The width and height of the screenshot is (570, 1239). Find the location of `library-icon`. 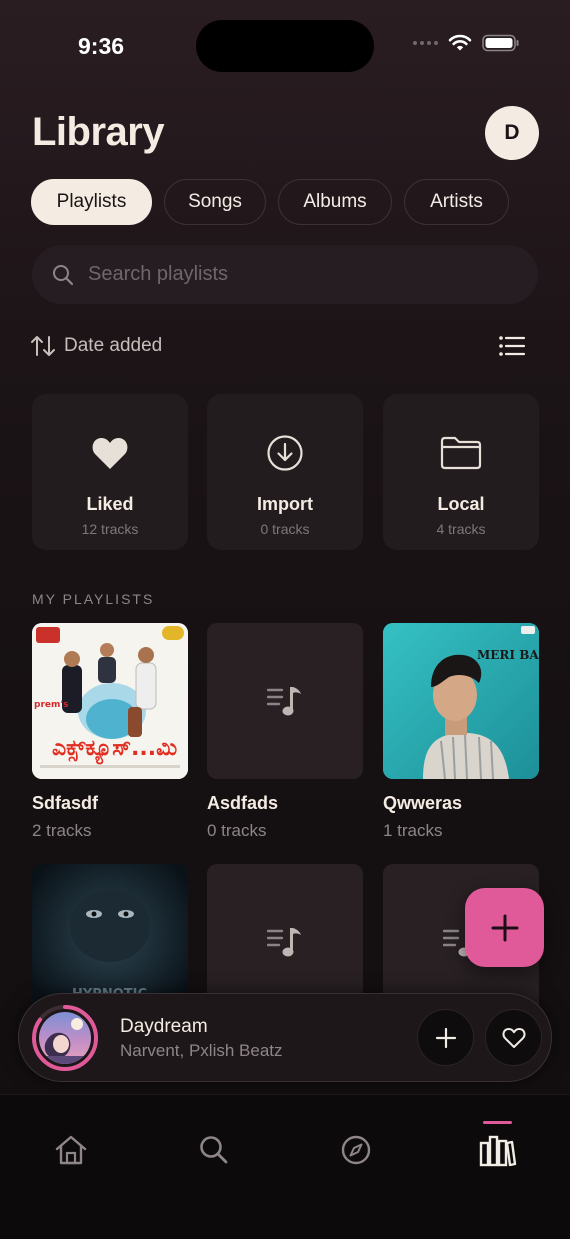

library-icon is located at coordinates (498, 1151).